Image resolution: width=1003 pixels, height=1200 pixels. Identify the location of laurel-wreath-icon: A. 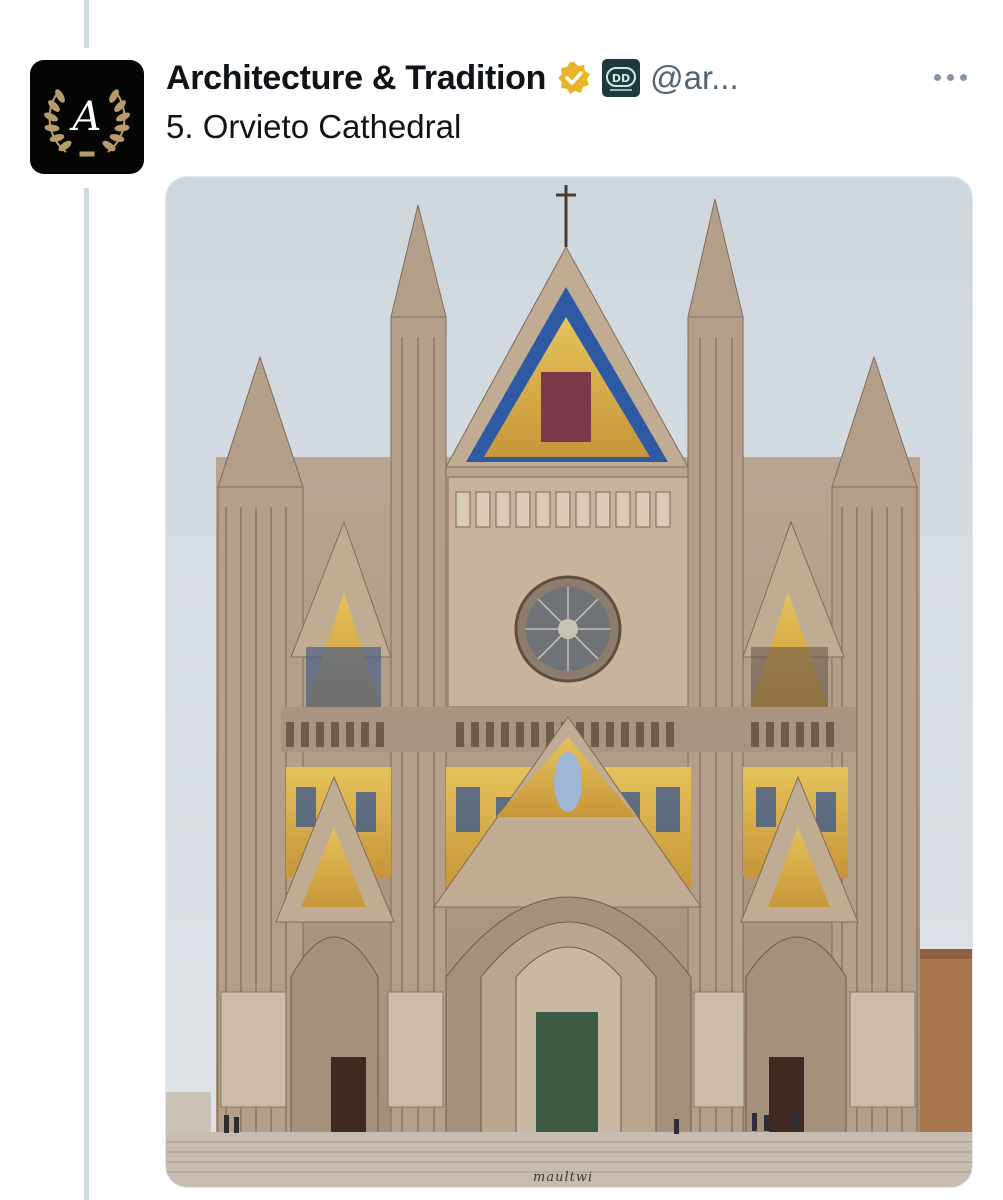
(87, 123).